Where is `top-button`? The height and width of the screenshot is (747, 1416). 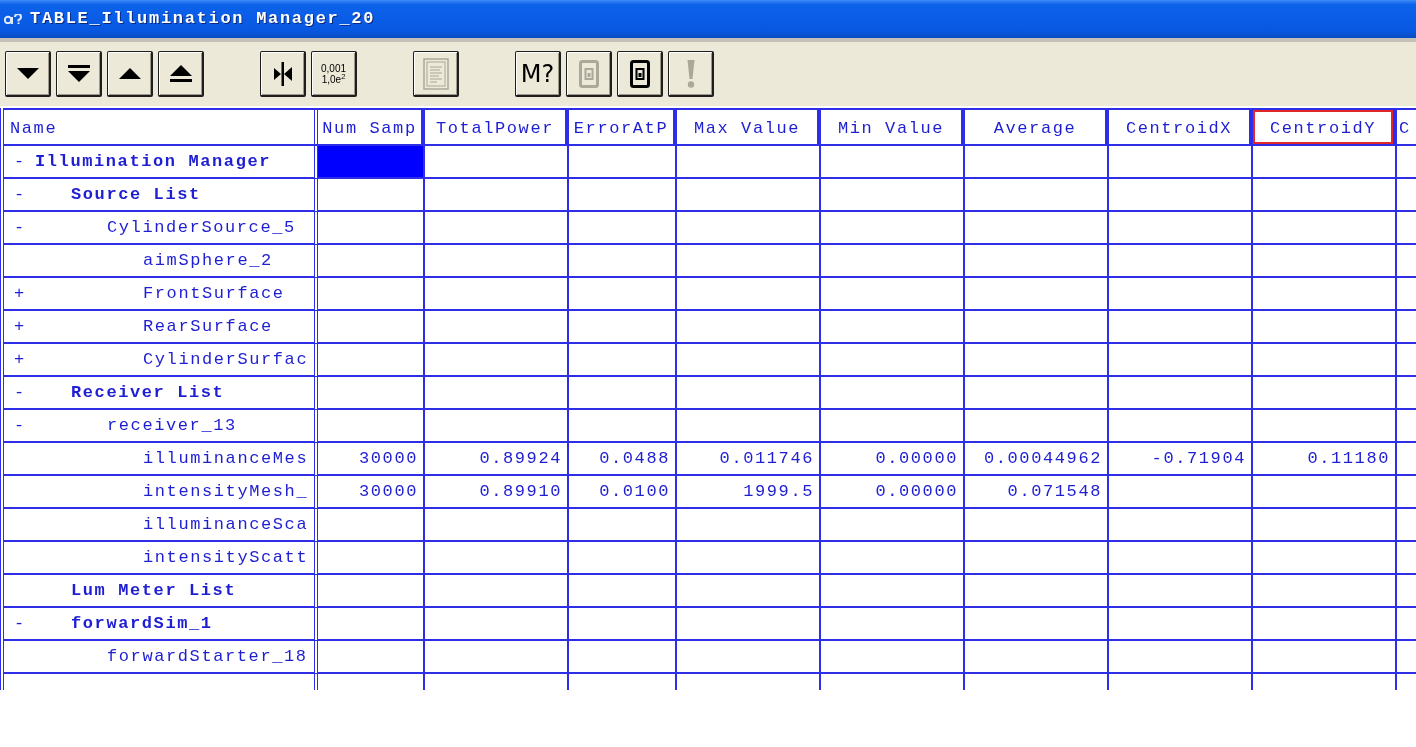 top-button is located at coordinates (181, 74).